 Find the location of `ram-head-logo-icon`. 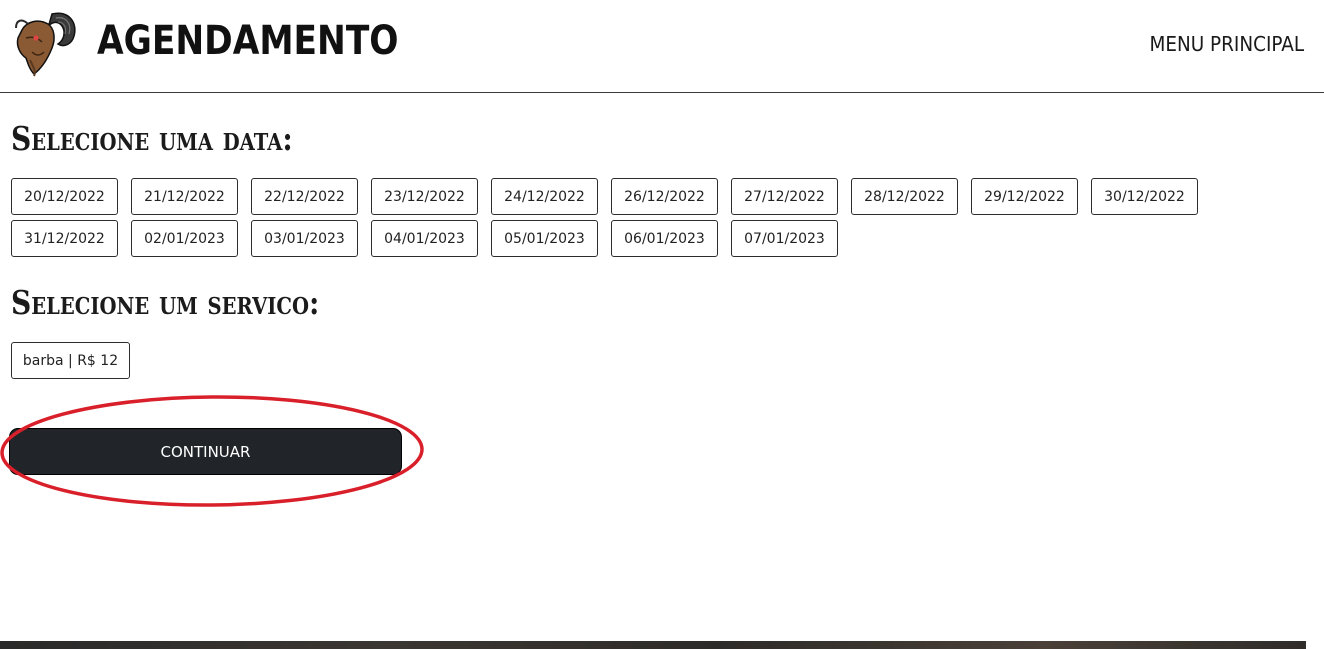

ram-head-logo-icon is located at coordinates (45, 43).